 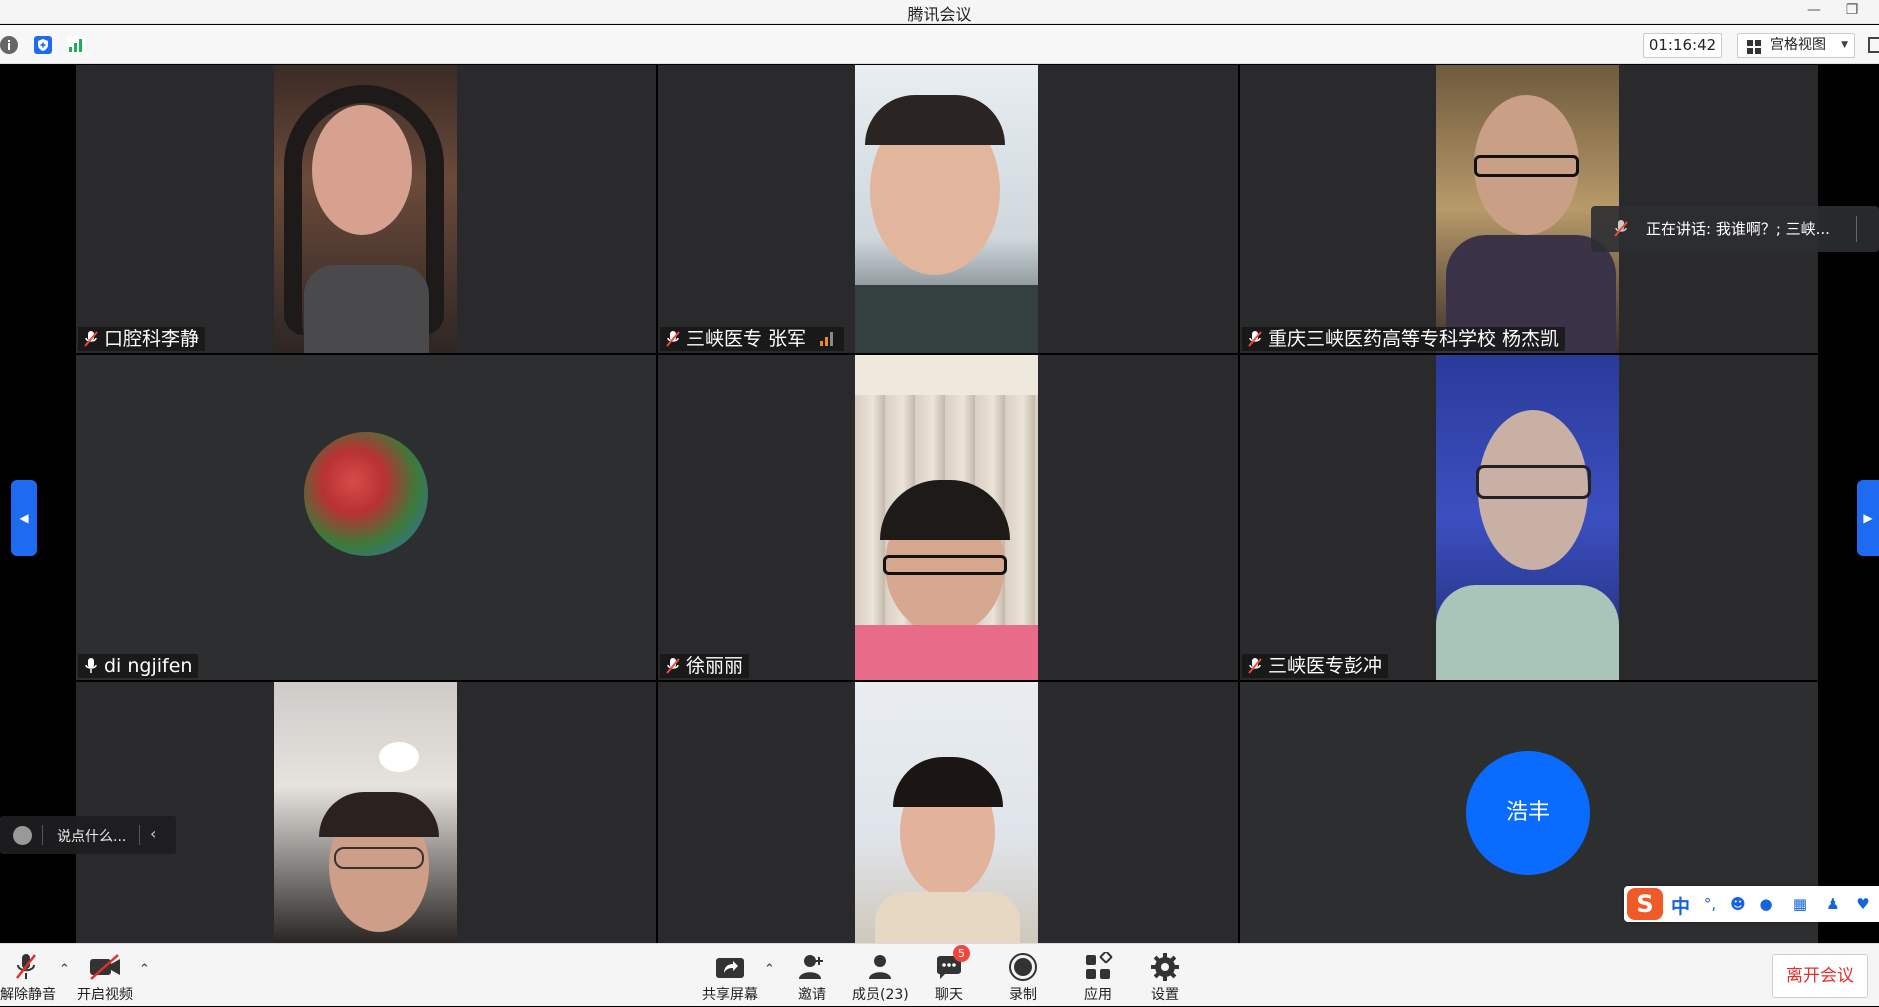 I want to click on participant-name-tag: 口腔科李静, so click(x=142, y=339).